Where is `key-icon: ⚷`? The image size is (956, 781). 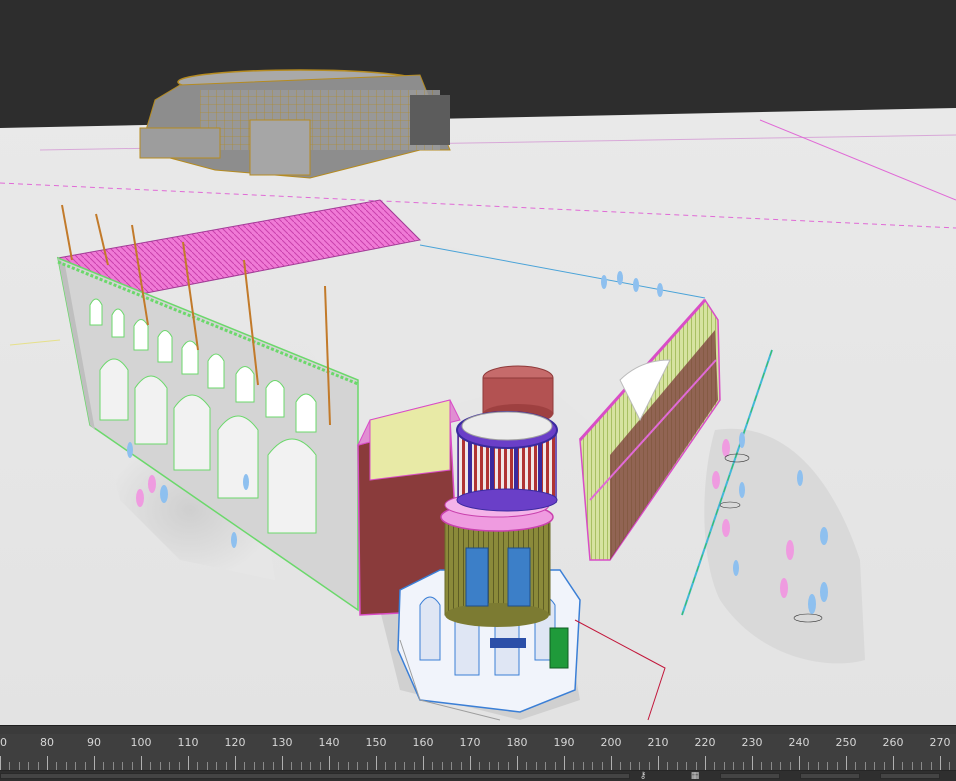
key-icon: ⚷ is located at coordinates (643, 776).